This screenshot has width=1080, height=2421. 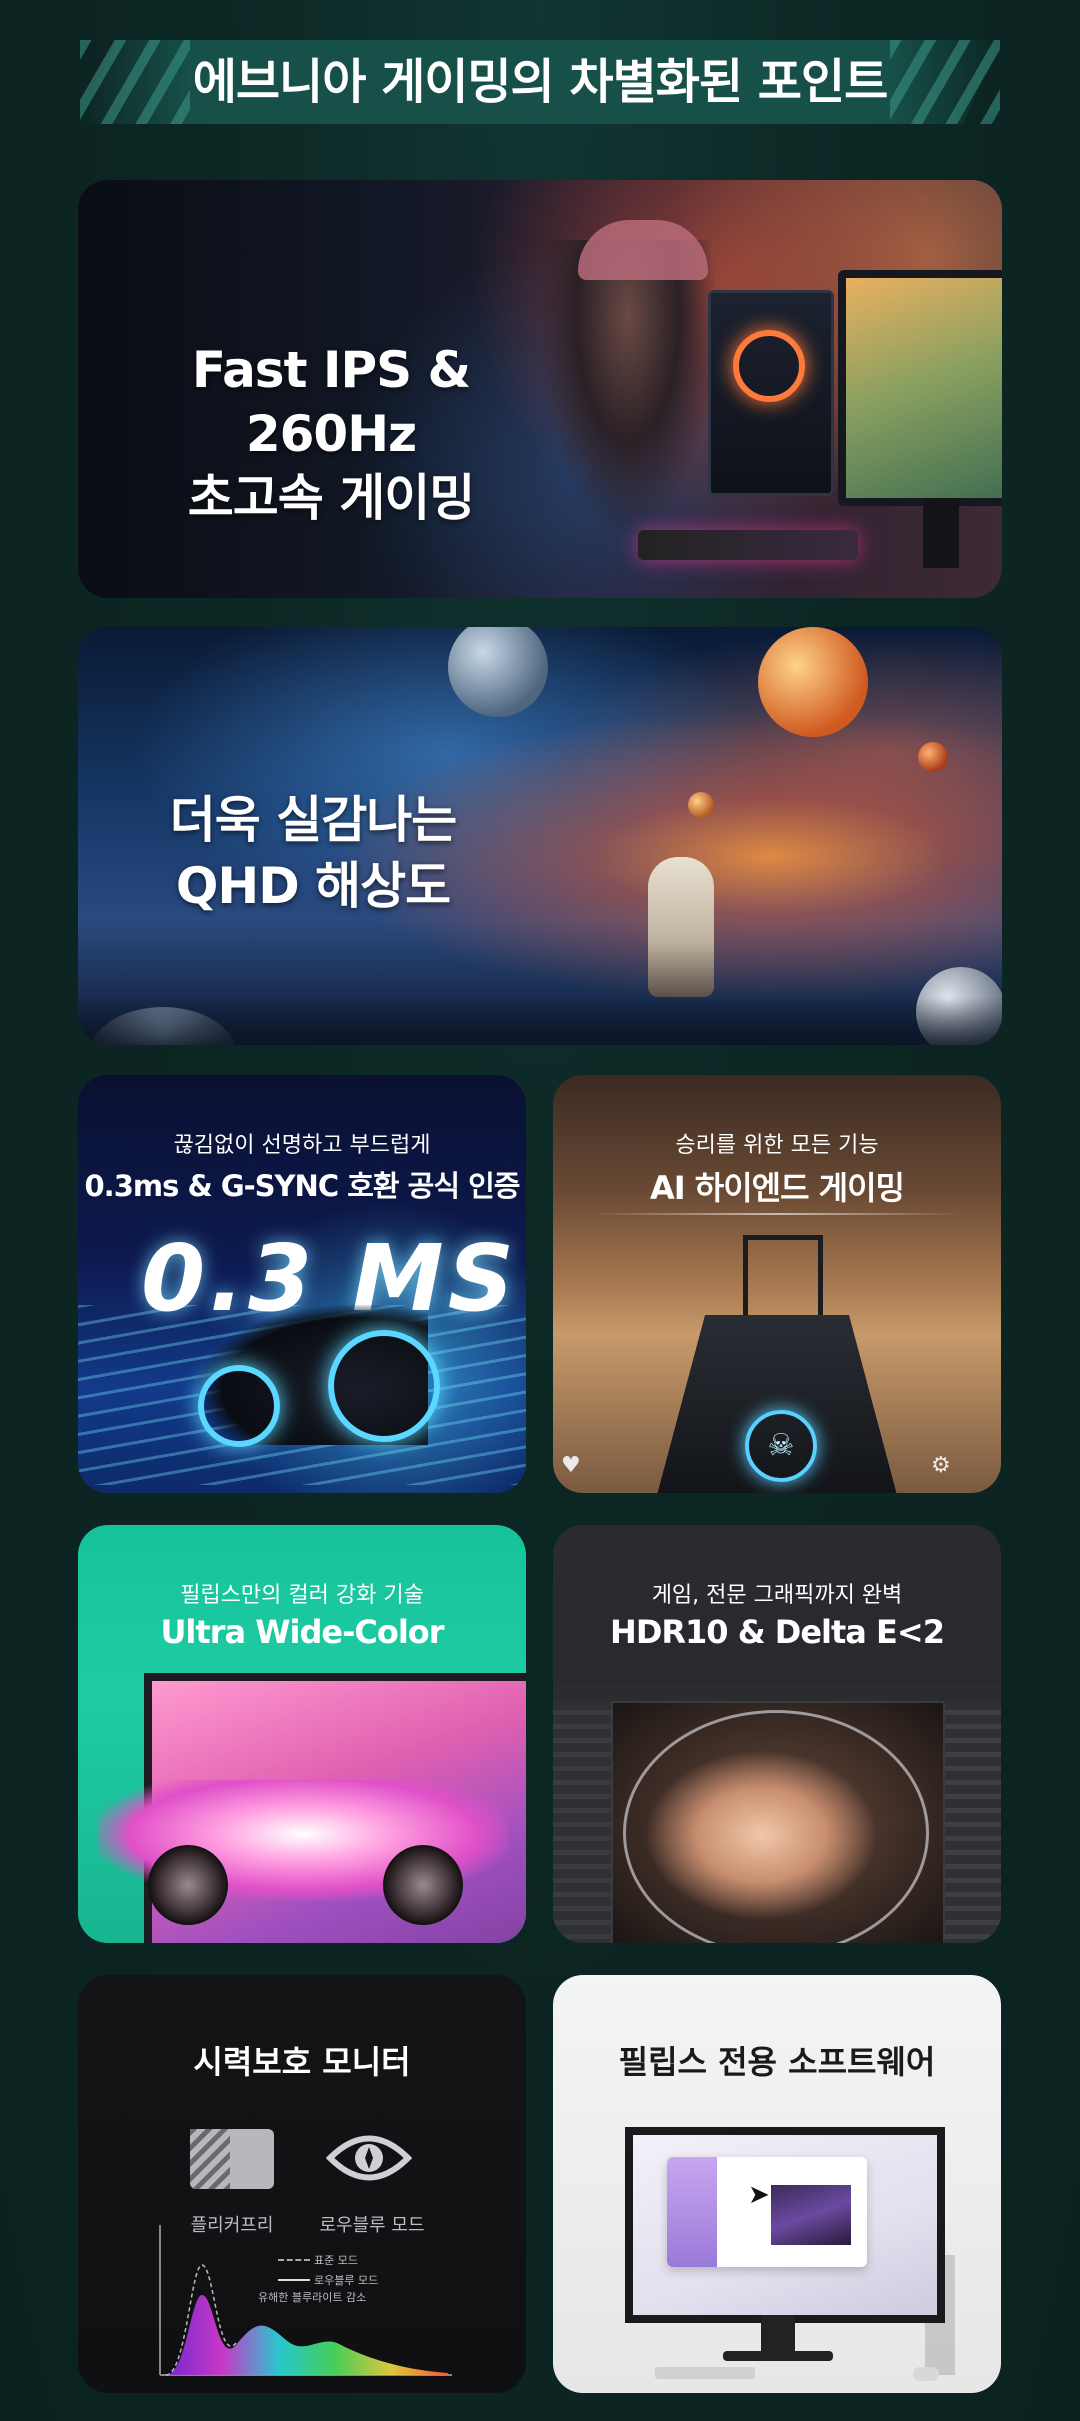 I want to click on header-banner: 에브니아 게이밍의 차별화된 포인트, so click(x=540, y=82).